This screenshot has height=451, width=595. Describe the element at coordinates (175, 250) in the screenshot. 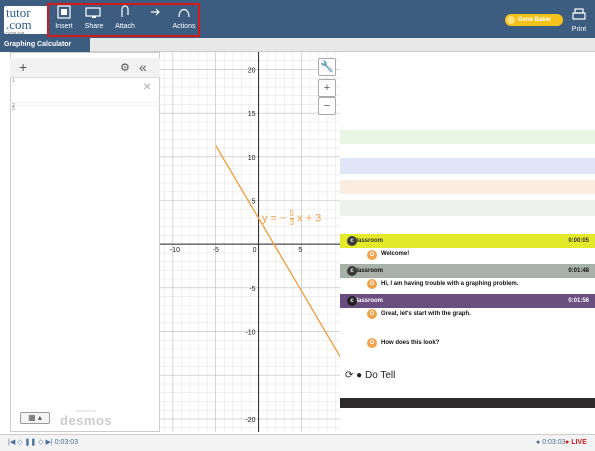

I see `x-tick-label: -10` at that location.